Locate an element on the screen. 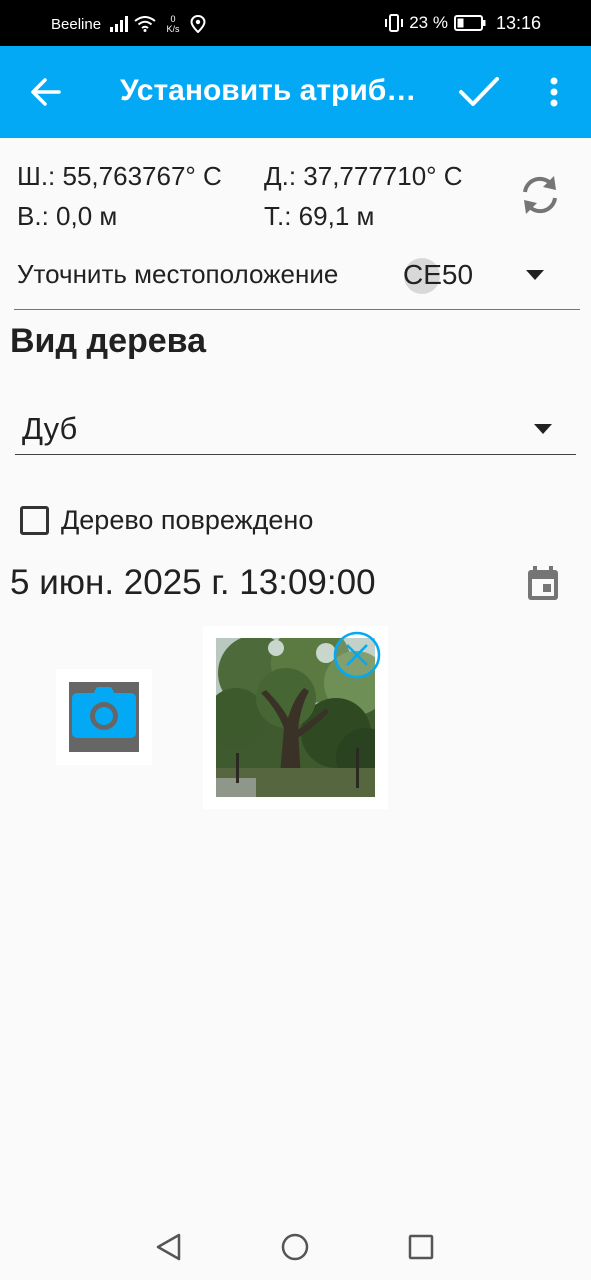 The width and height of the screenshot is (591, 1280). wifi-icon is located at coordinates (145, 24).